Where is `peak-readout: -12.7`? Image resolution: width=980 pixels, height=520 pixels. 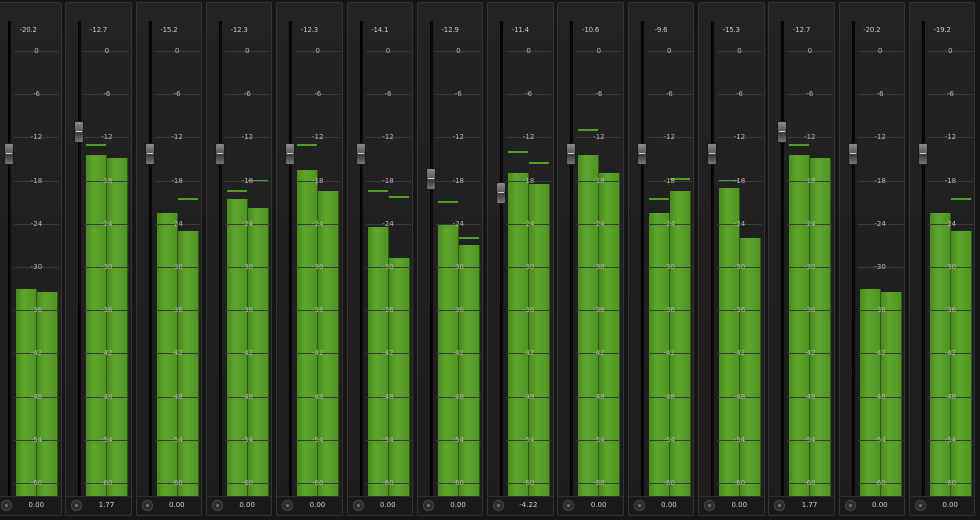 peak-readout: -12.7 is located at coordinates (98, 30).